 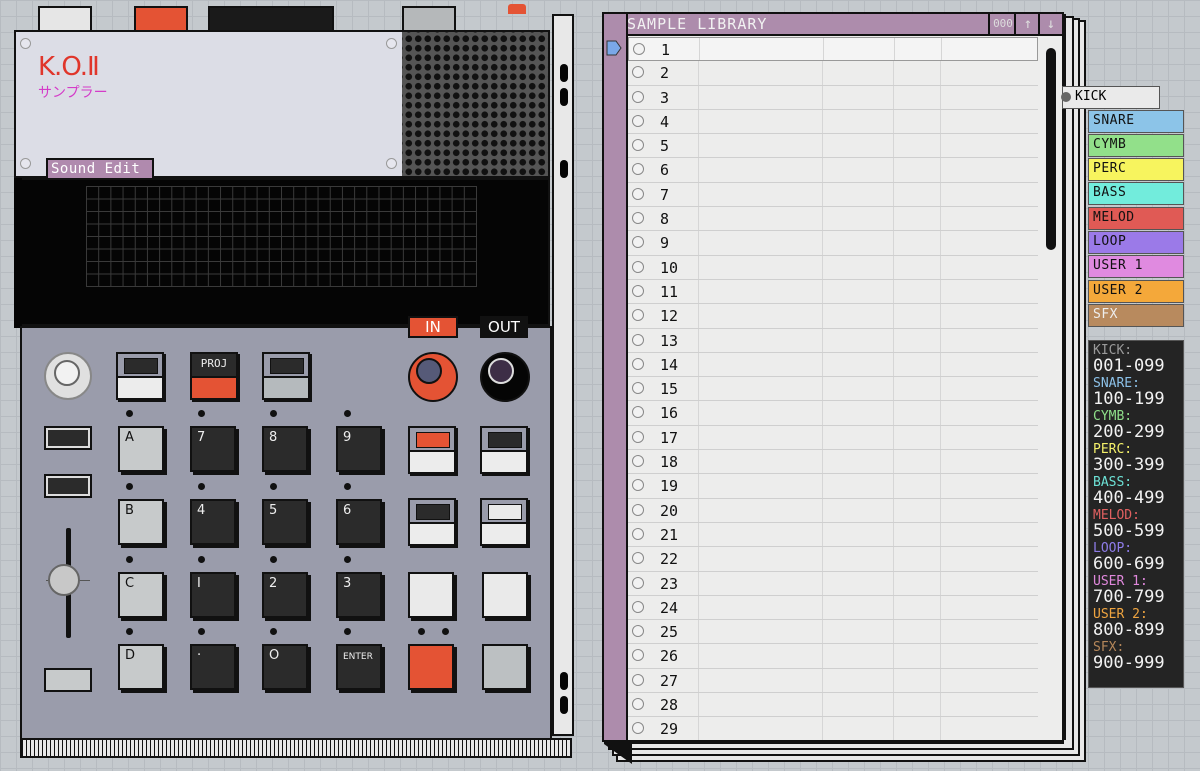 I want to click on sample-row: 23, so click(x=833, y=583).